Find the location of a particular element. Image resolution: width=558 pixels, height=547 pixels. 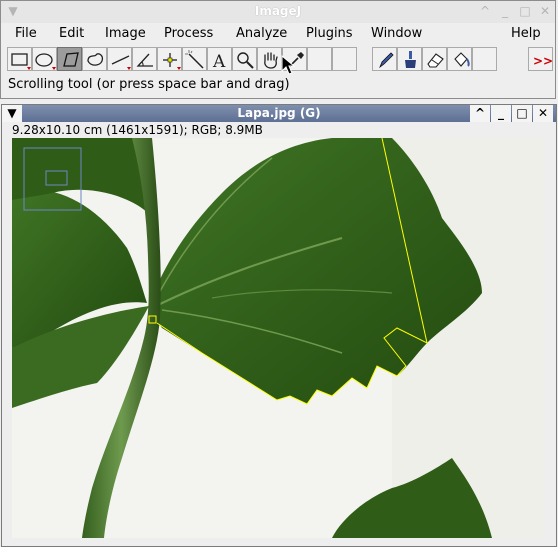

menu-file: File is located at coordinates (26, 33).